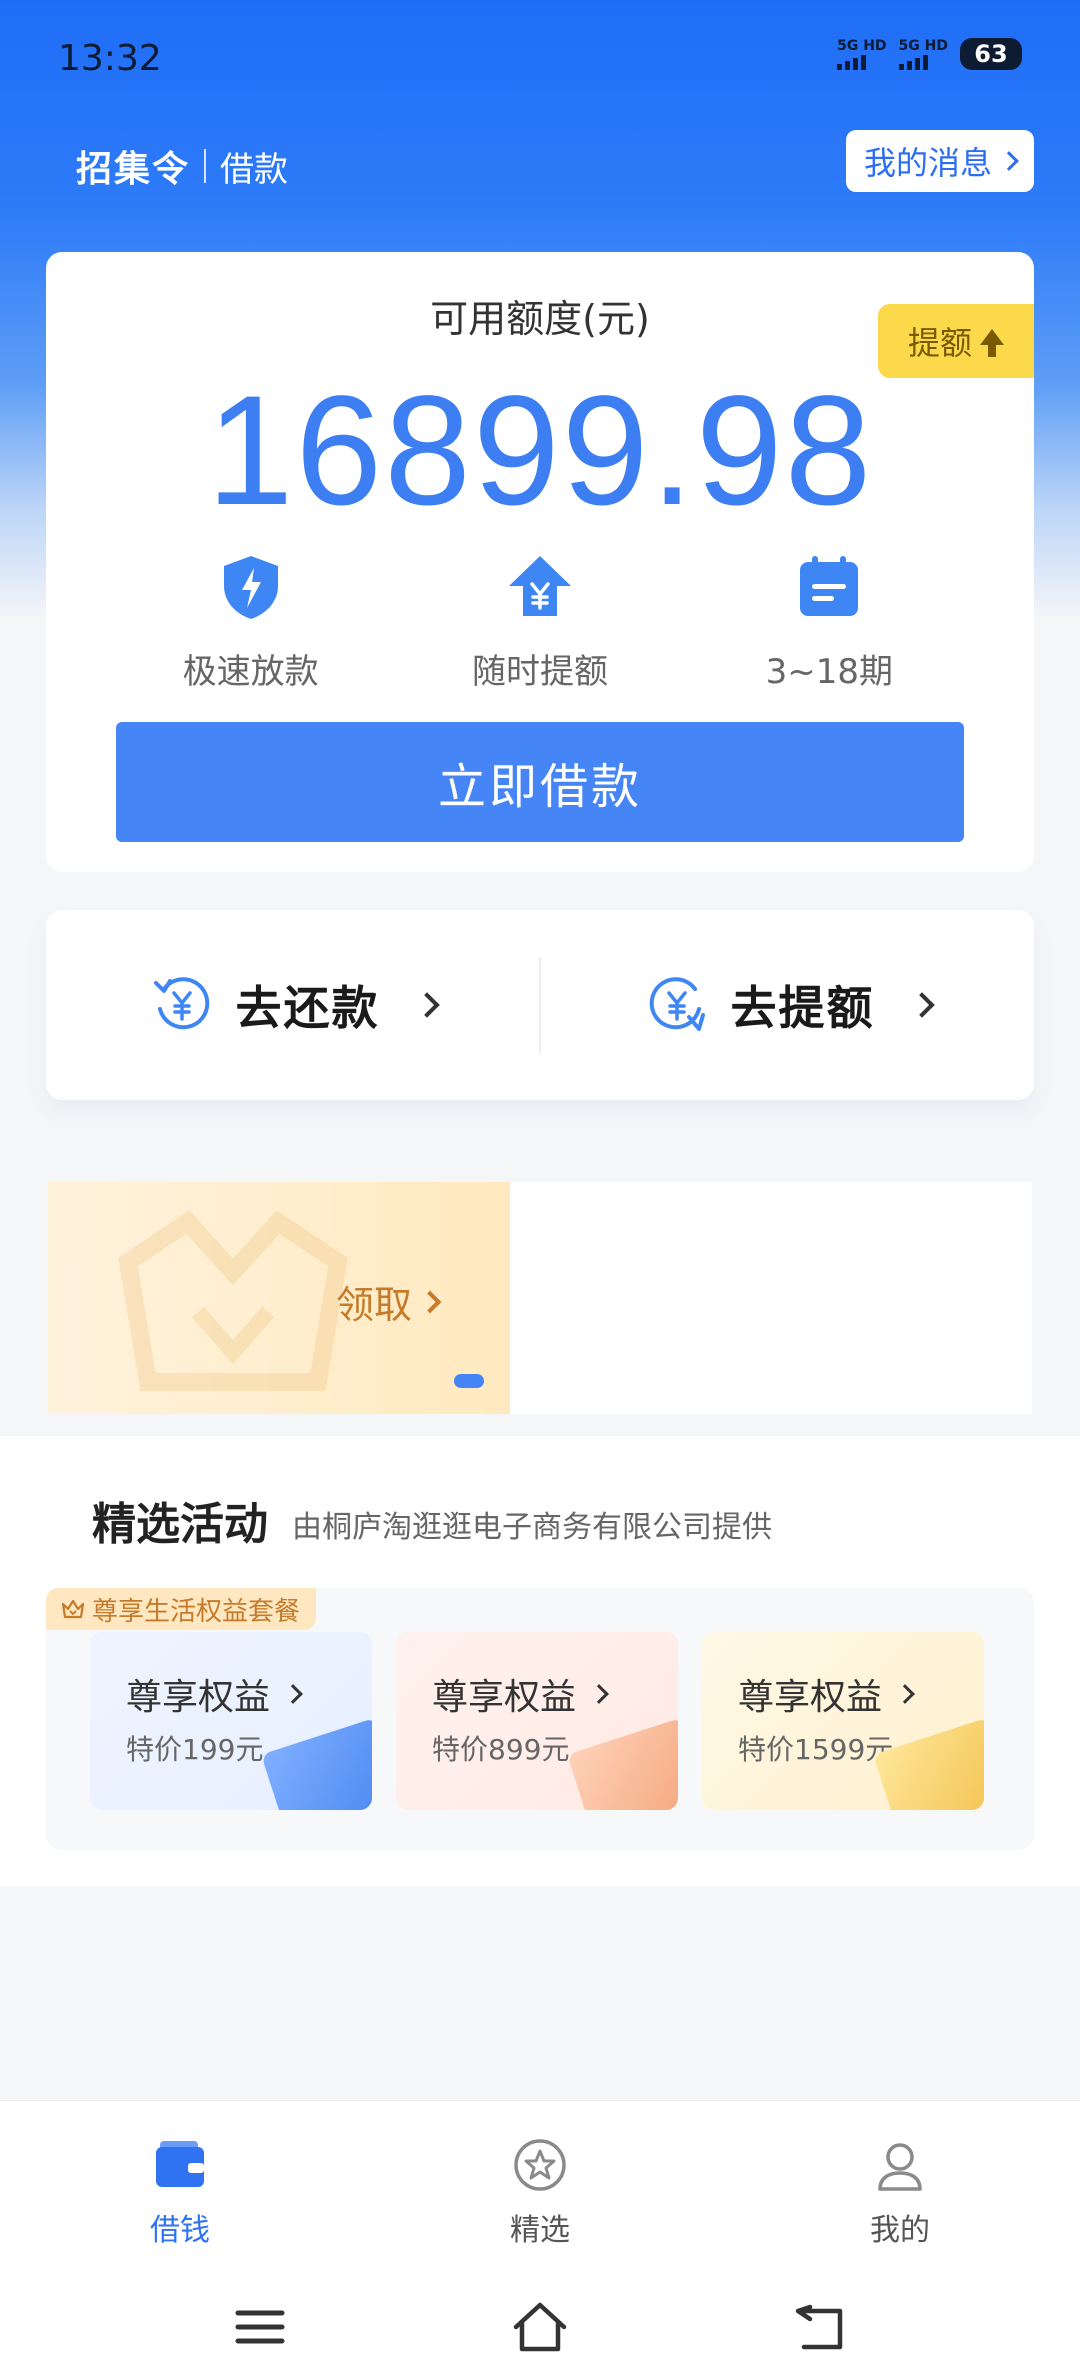  Describe the element at coordinates (900, 2192) in the screenshot. I see `tab-mine: 我的` at that location.